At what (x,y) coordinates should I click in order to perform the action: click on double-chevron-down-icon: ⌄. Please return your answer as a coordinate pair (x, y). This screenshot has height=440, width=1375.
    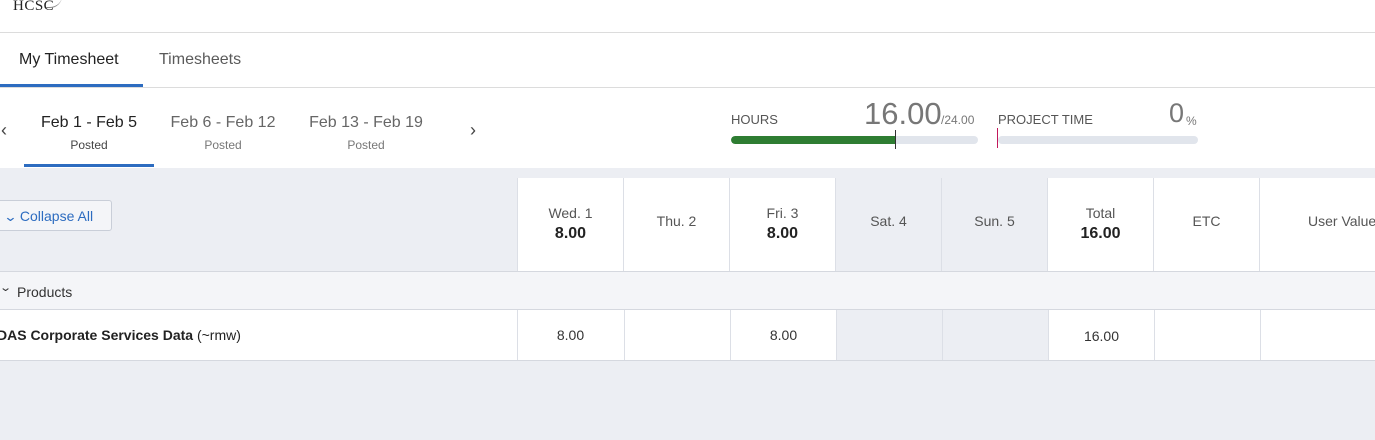
    Looking at the image, I should click on (10, 216).